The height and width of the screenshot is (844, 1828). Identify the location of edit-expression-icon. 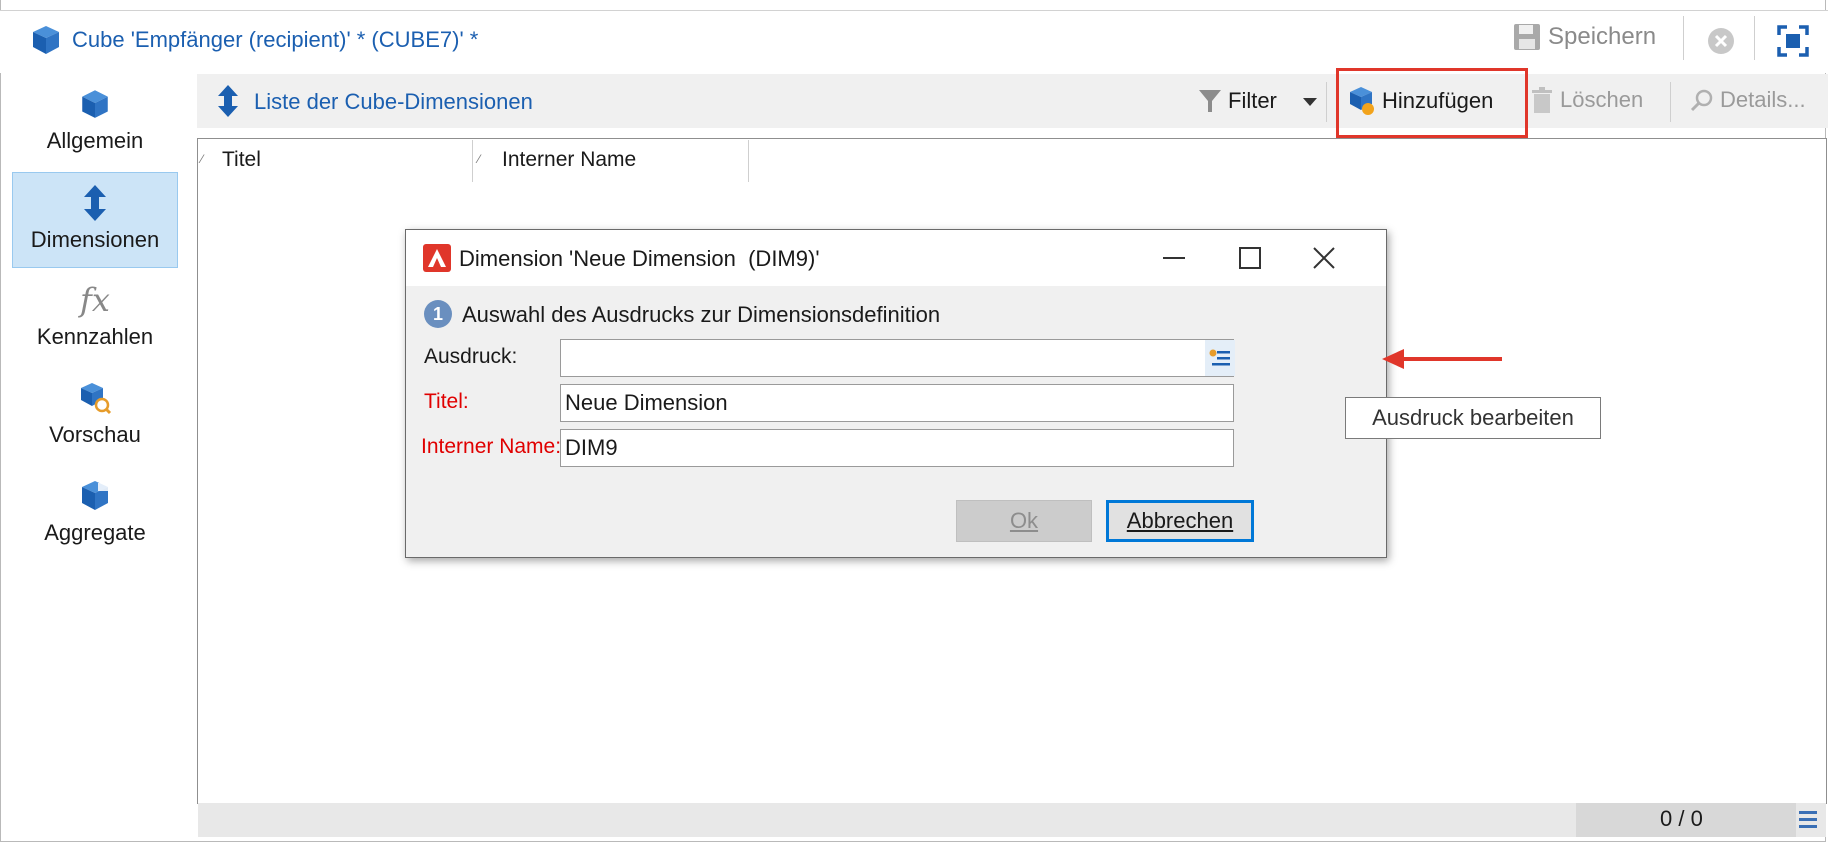
(1219, 357).